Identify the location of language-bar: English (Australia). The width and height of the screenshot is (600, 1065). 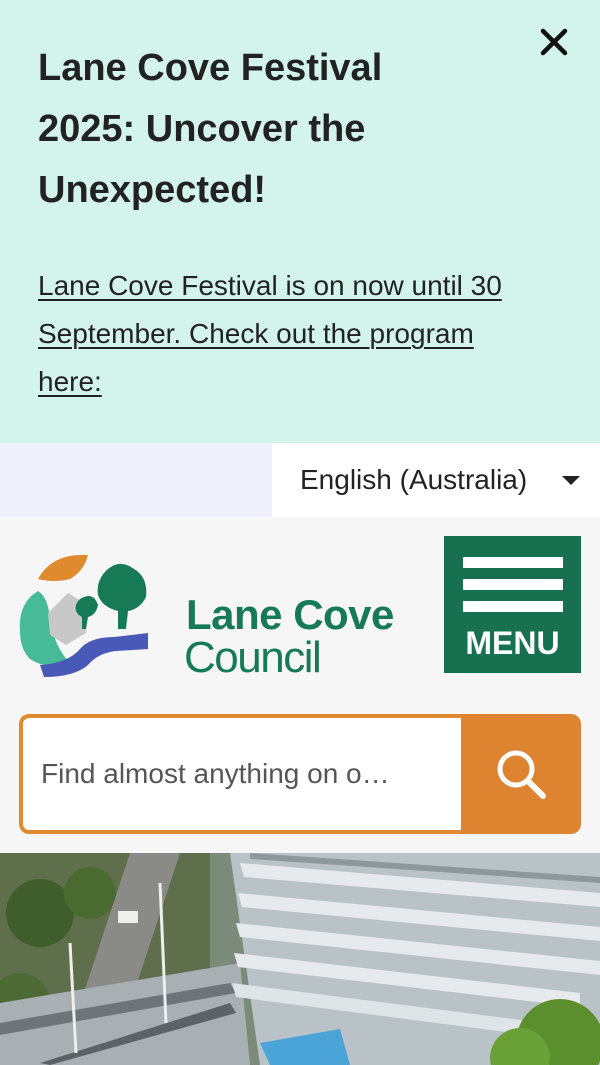
(300, 480).